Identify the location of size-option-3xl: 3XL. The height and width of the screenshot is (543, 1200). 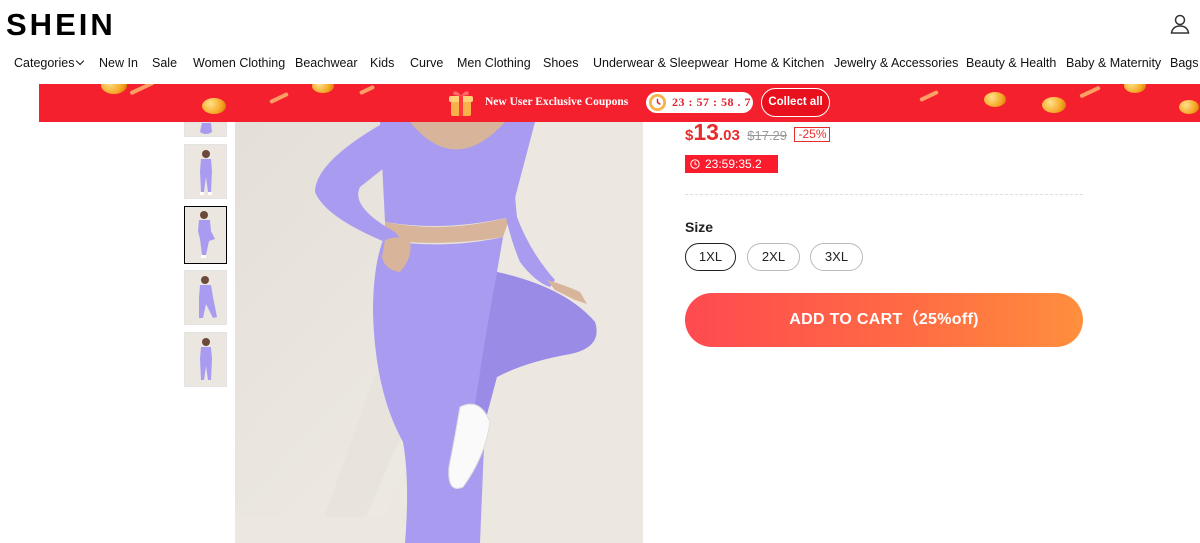
(836, 257).